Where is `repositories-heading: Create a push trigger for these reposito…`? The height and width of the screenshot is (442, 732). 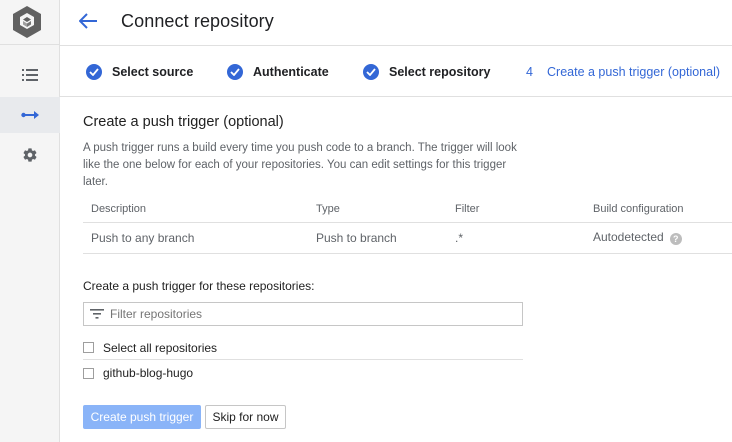
repositories-heading: Create a push trigger for these reposito… is located at coordinates (199, 286).